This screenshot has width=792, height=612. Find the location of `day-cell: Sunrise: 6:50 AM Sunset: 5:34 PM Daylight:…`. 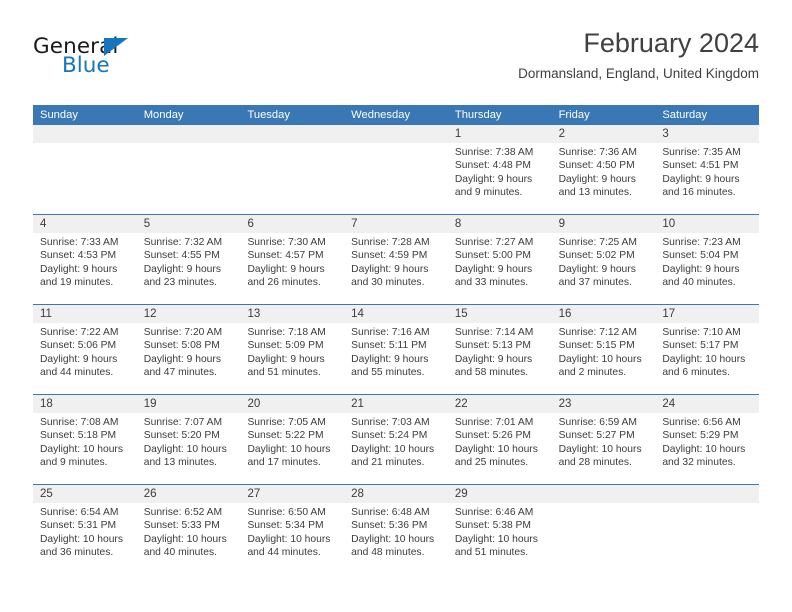

day-cell: Sunrise: 6:50 AM Sunset: 5:34 PM Daylight:… is located at coordinates (292, 539).